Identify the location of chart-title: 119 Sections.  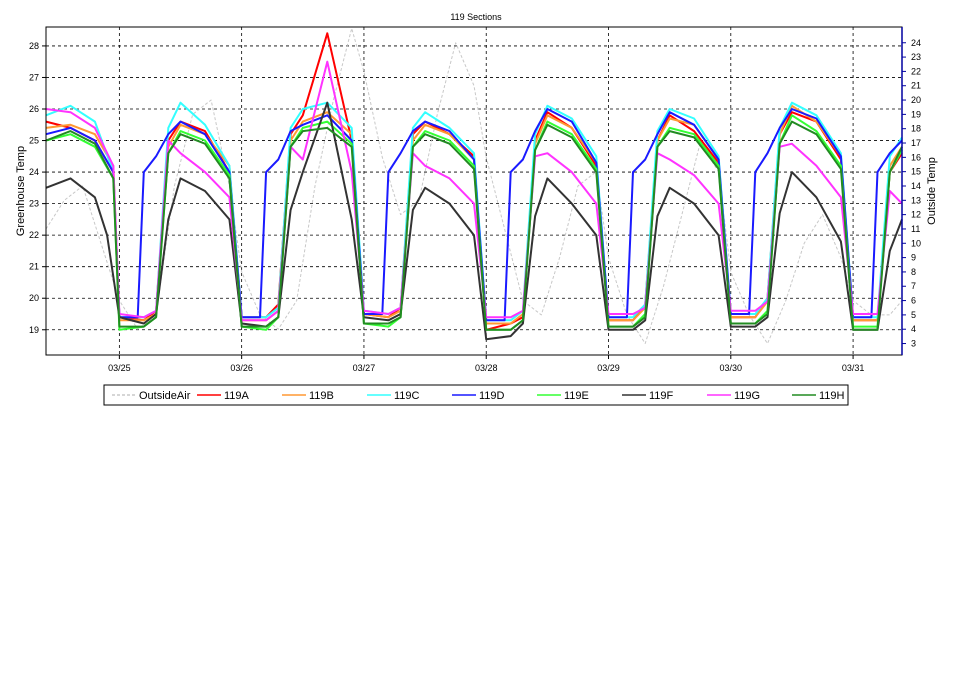
(476, 17).